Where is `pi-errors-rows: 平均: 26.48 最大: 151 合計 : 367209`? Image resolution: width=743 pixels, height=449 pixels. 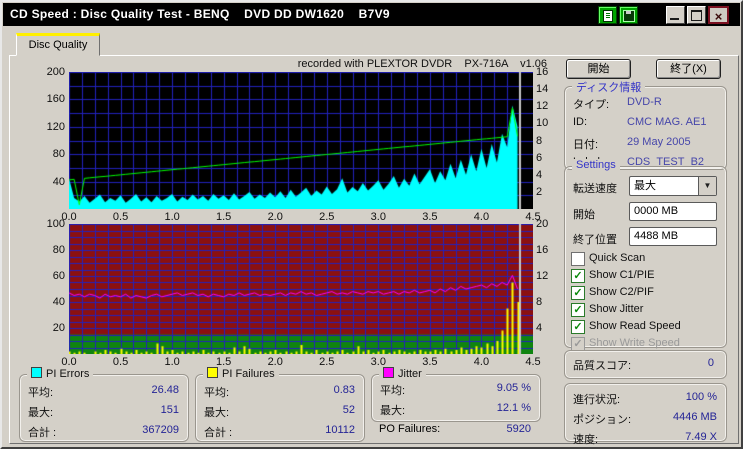
pi-errors-rows: 平均: 26.48 最大: 151 合計 : 367209 is located at coordinates (104, 411).